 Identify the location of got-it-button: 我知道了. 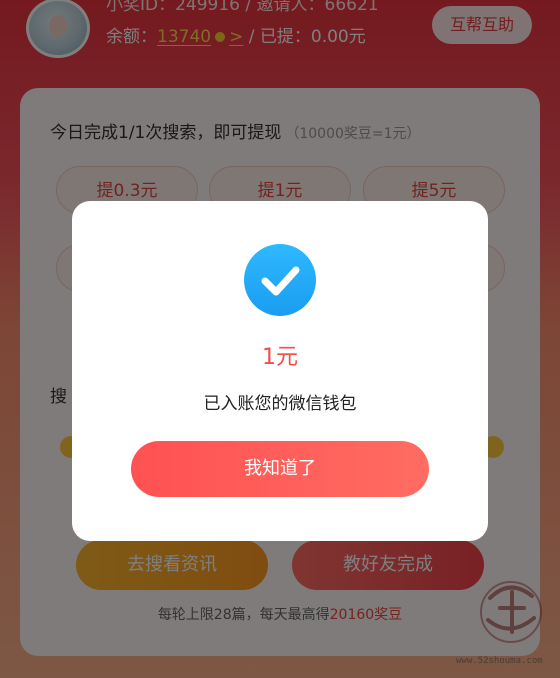
(280, 469).